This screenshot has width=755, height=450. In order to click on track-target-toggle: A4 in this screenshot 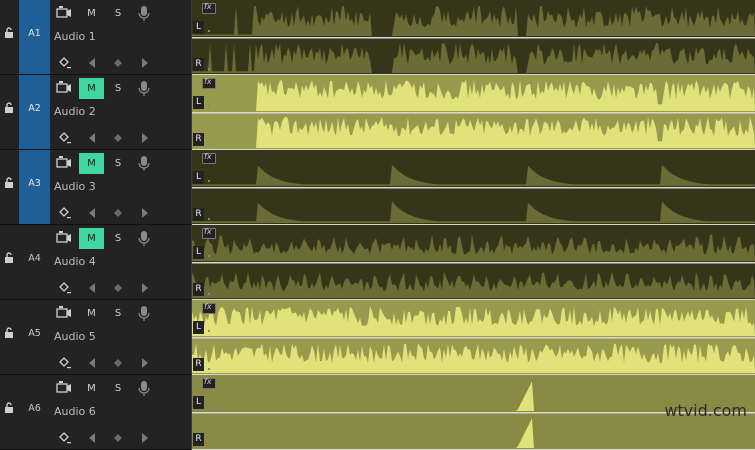, I will do `click(34, 262)`.